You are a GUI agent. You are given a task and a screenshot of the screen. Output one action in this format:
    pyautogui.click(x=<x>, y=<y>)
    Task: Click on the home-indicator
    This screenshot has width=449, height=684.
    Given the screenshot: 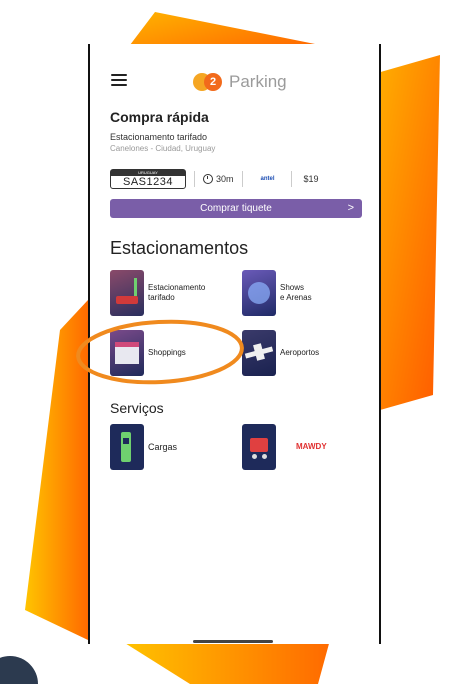 What is the action you would take?
    pyautogui.click(x=233, y=641)
    